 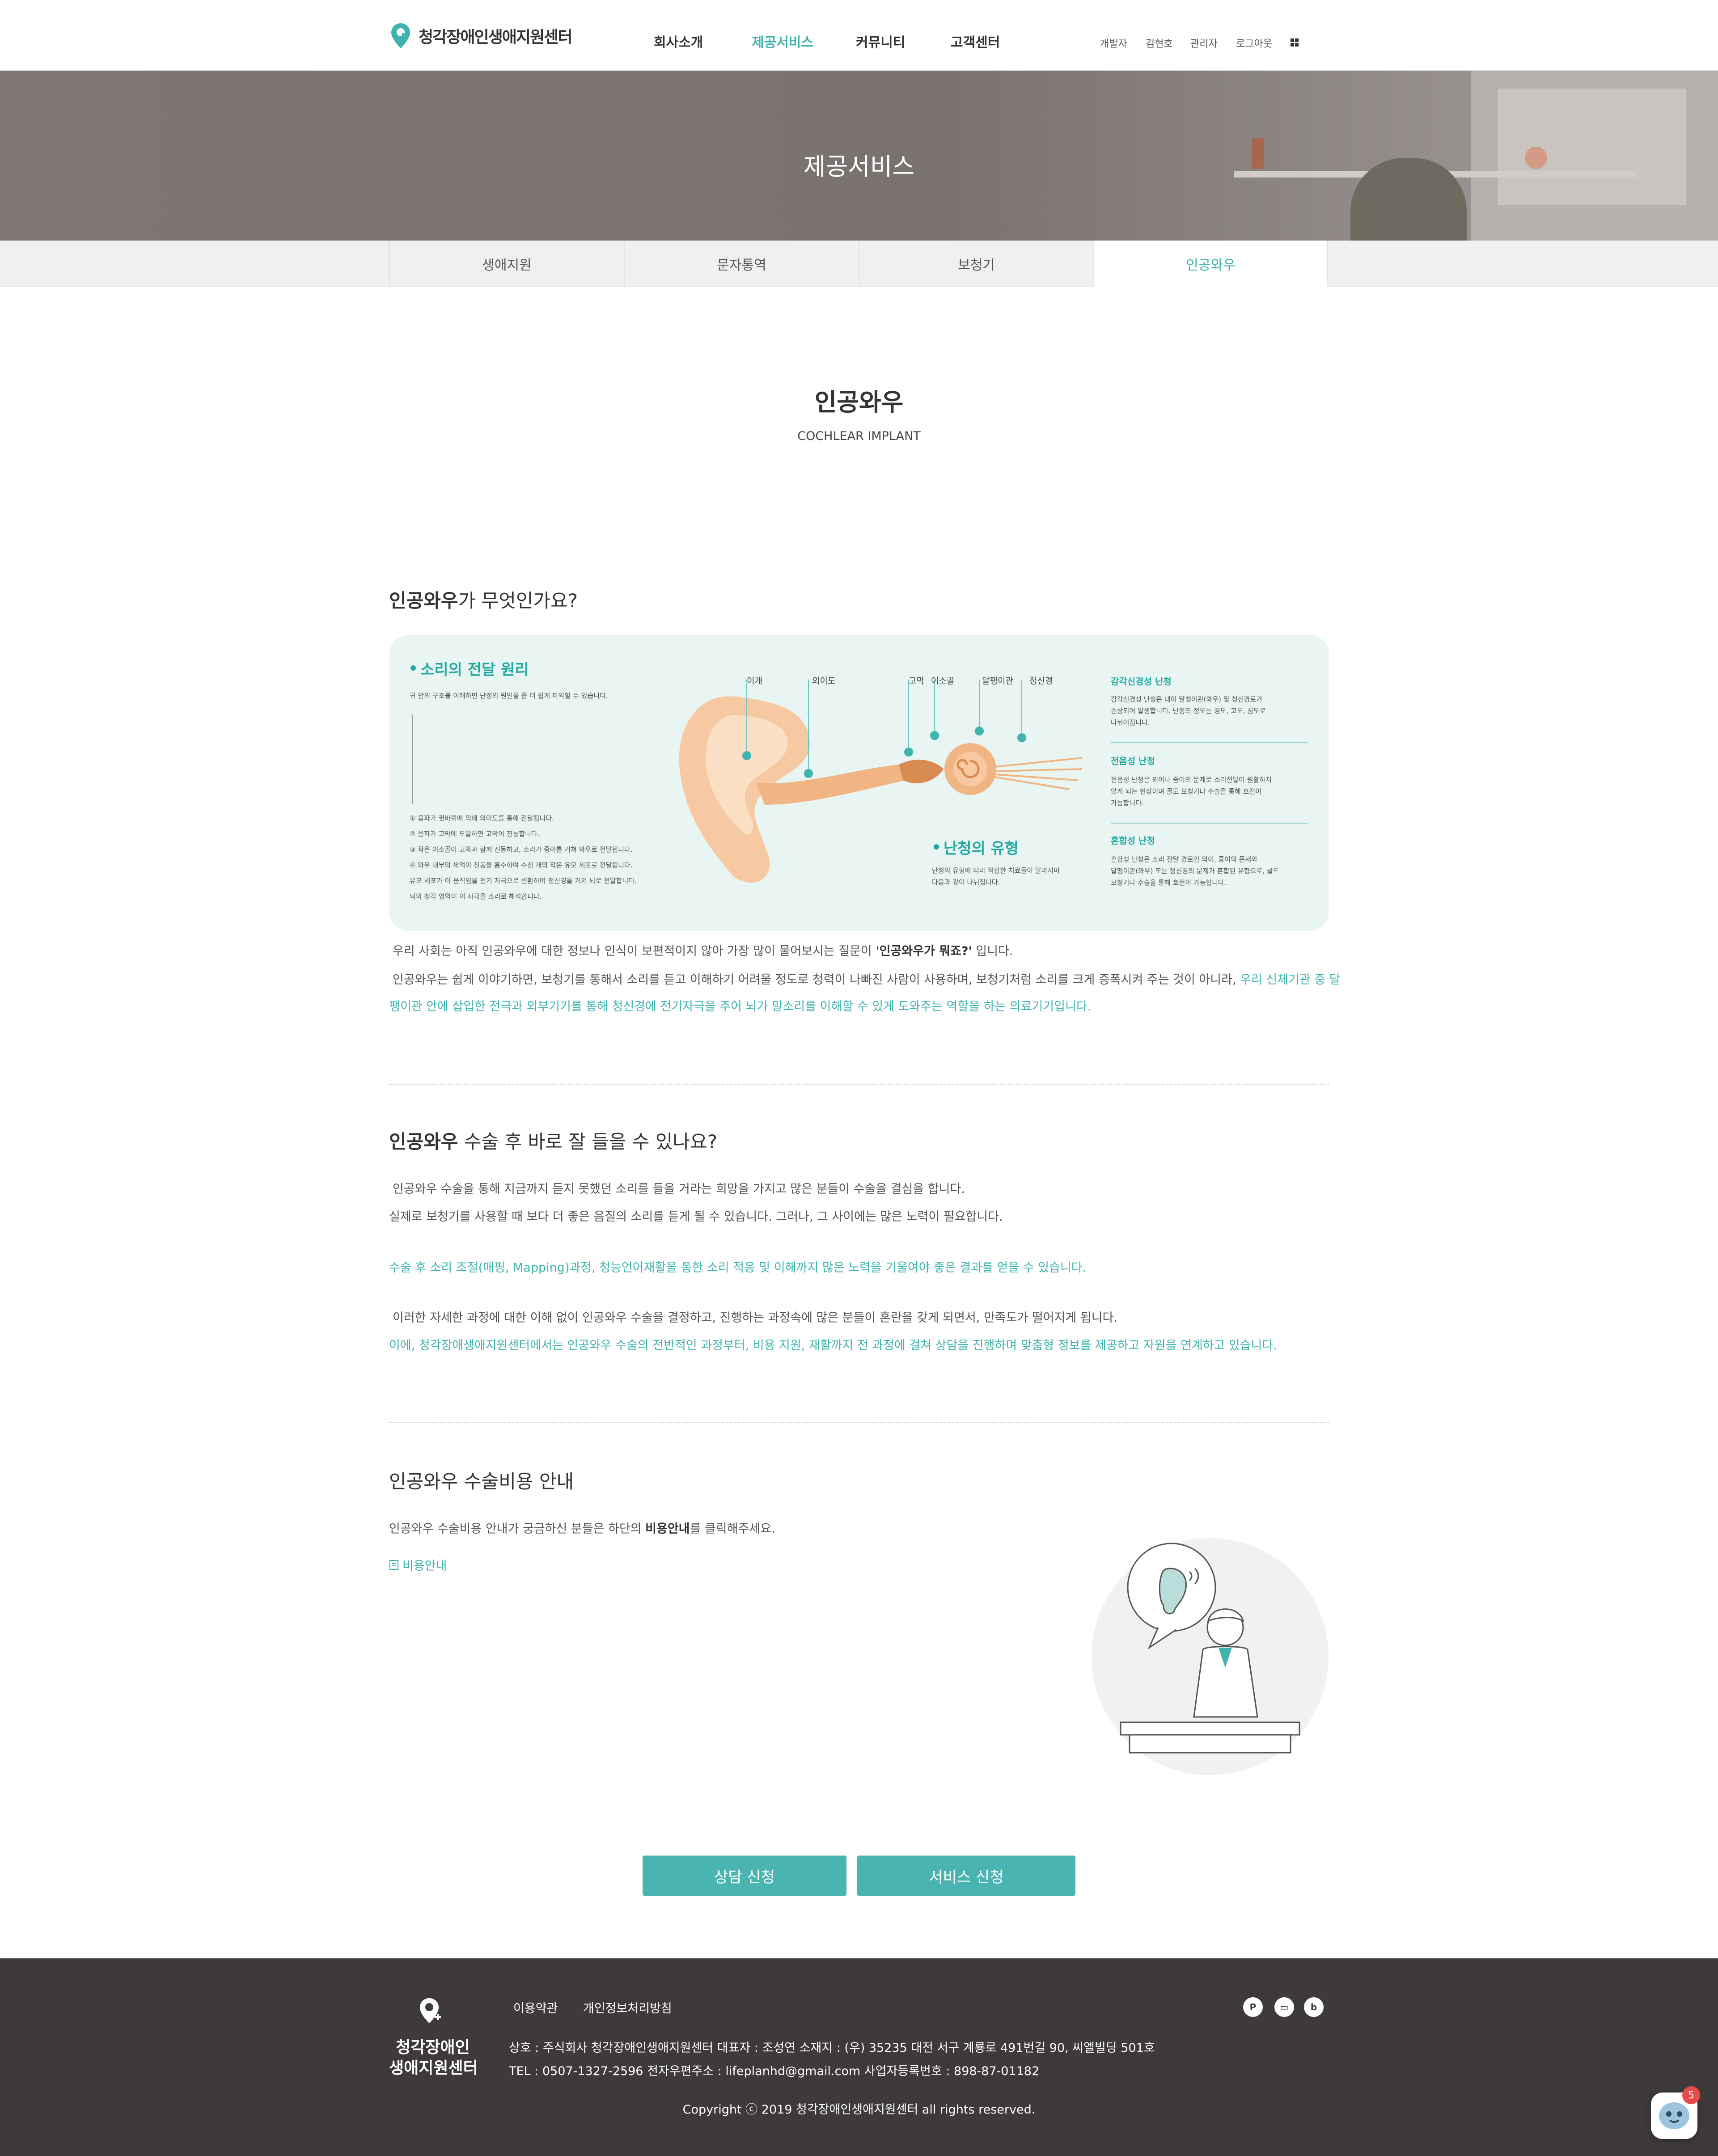 What do you see at coordinates (1204, 43) in the screenshot?
I see `util-admin: 관리자` at bounding box center [1204, 43].